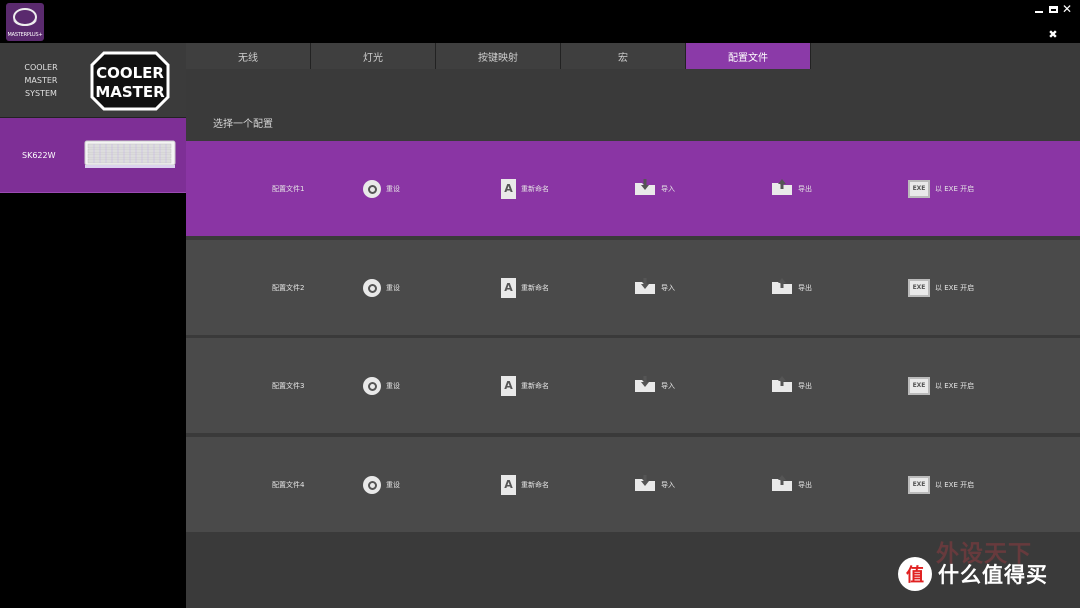 The height and width of the screenshot is (608, 1080). What do you see at coordinates (373, 56) in the screenshot?
I see `tab-lighting: 灯光` at bounding box center [373, 56].